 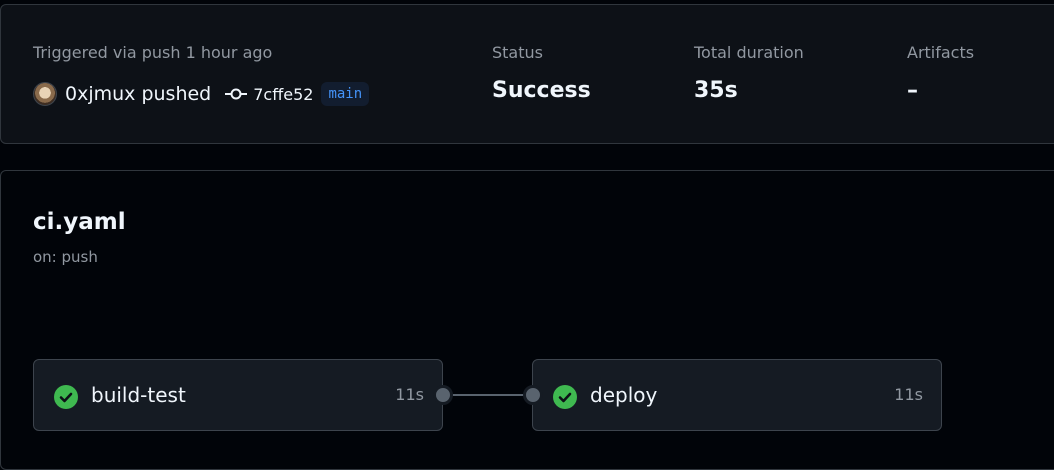 What do you see at coordinates (517, 52) in the screenshot?
I see `status-label: Status` at bounding box center [517, 52].